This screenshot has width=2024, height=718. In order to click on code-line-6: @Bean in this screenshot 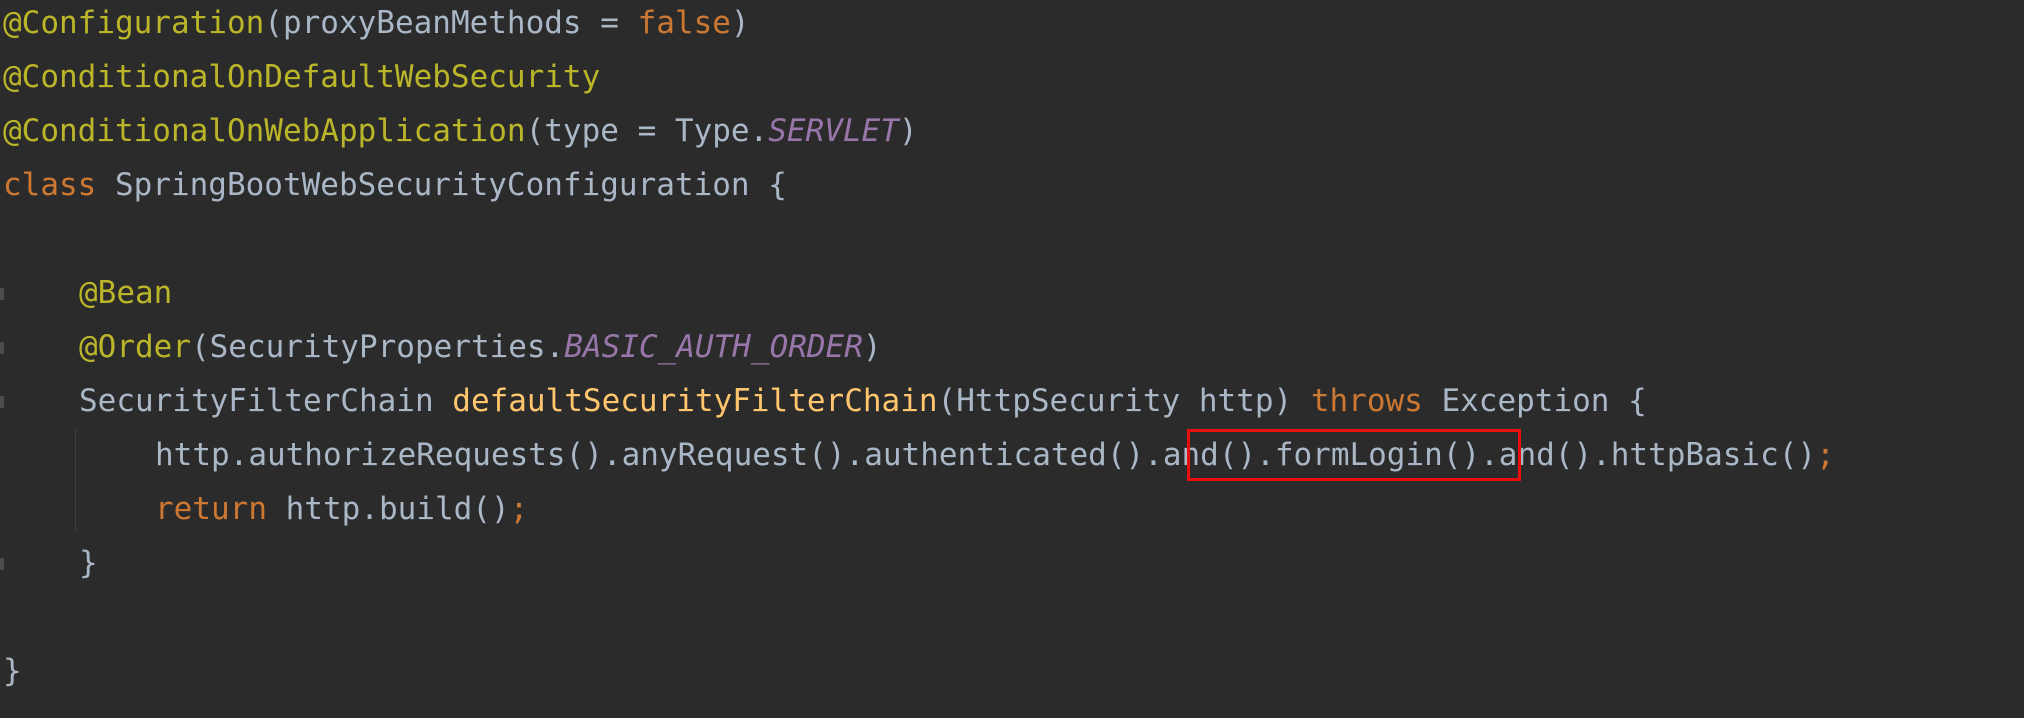, I will do `click(125, 293)`.